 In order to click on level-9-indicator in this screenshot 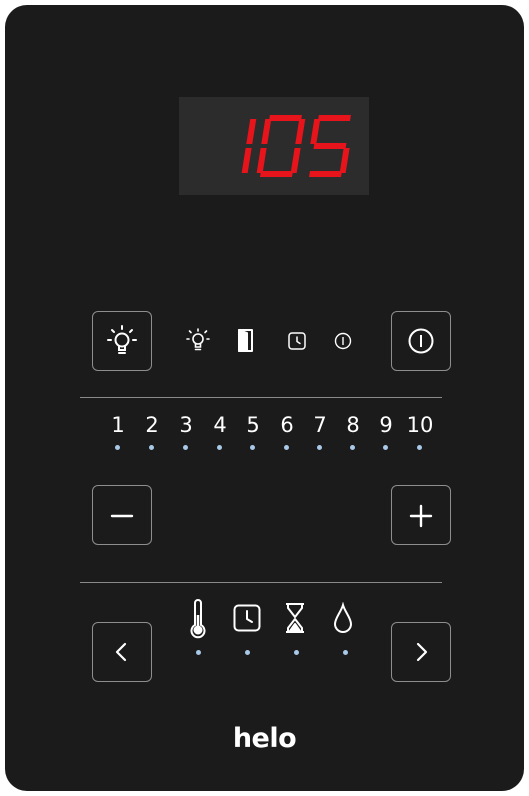, I will do `click(385, 447)`.